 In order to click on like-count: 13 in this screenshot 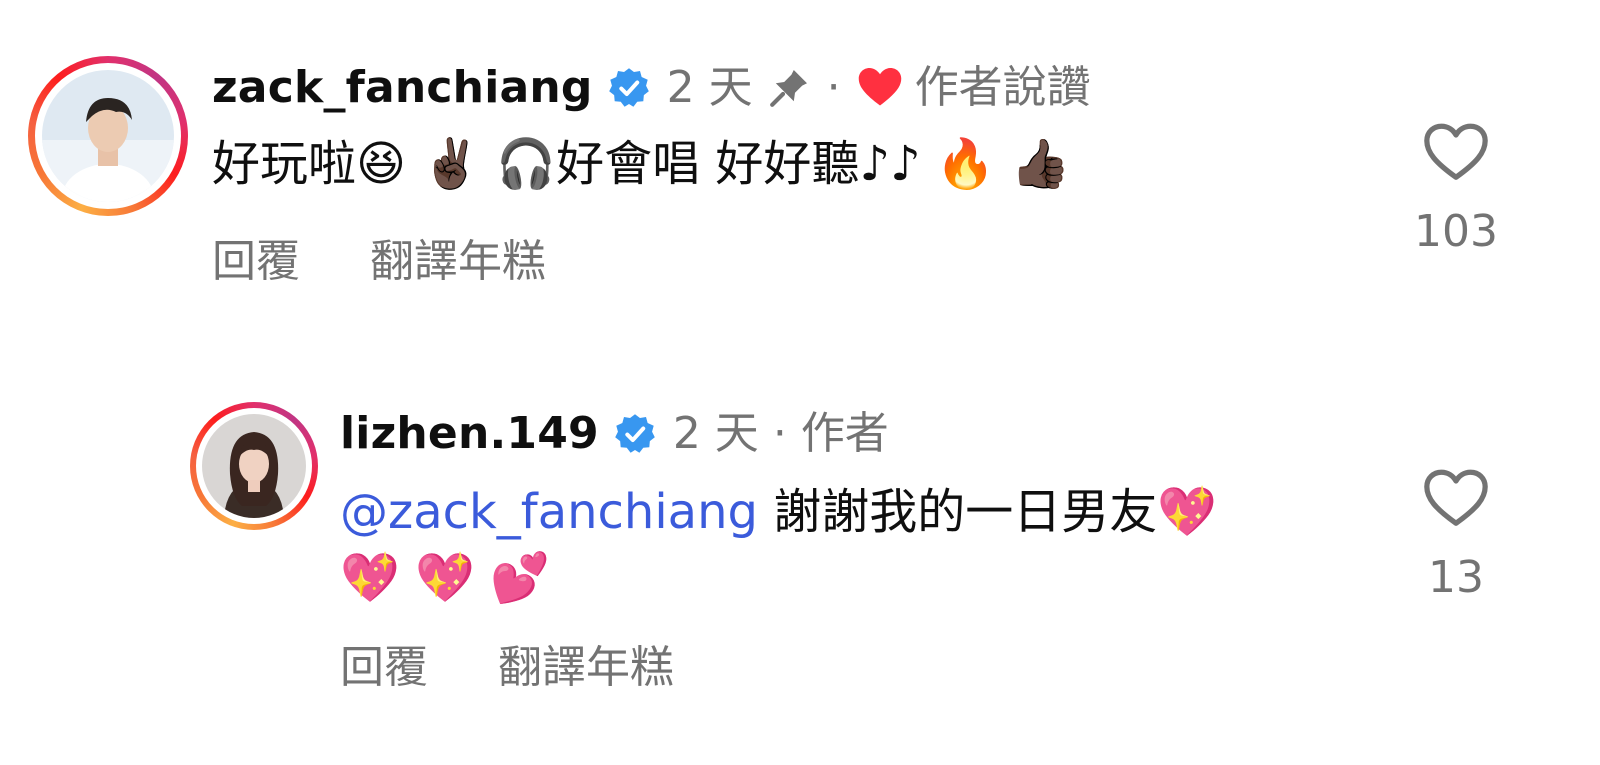, I will do `click(1456, 577)`.